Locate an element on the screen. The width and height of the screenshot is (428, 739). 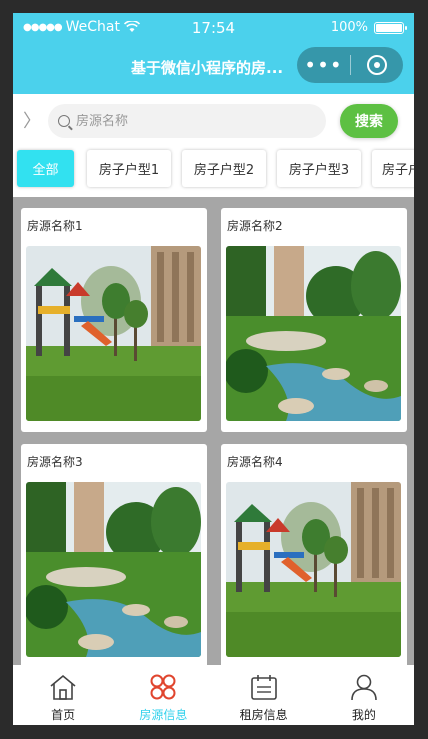
tab-type-1: 房子户型1 is located at coordinates (129, 168).